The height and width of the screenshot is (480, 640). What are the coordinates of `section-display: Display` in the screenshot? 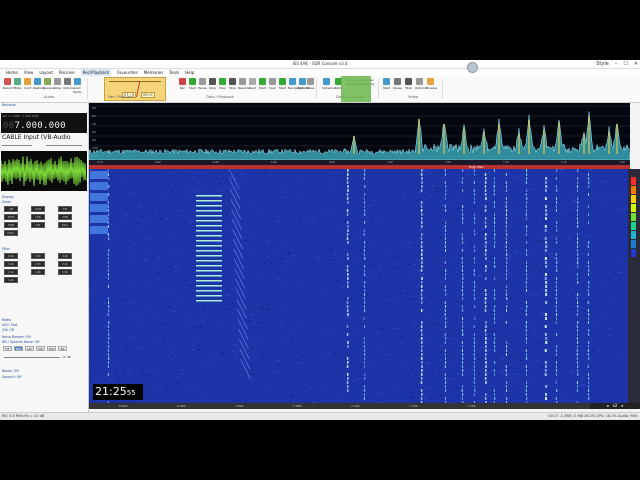 It's located at (8, 197).